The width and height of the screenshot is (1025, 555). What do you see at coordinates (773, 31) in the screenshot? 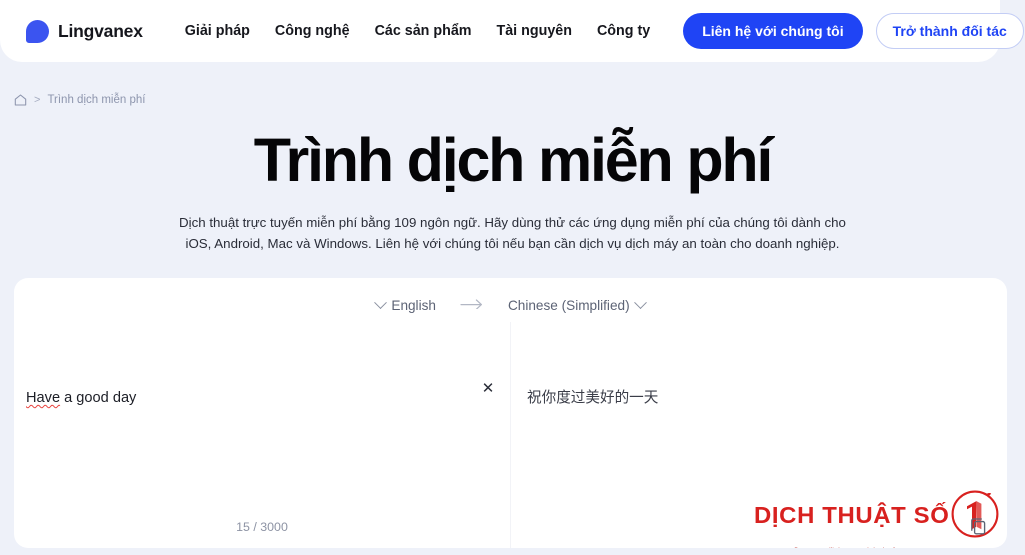
I see `contact-us-button: Liên hệ với chúng tôi` at bounding box center [773, 31].